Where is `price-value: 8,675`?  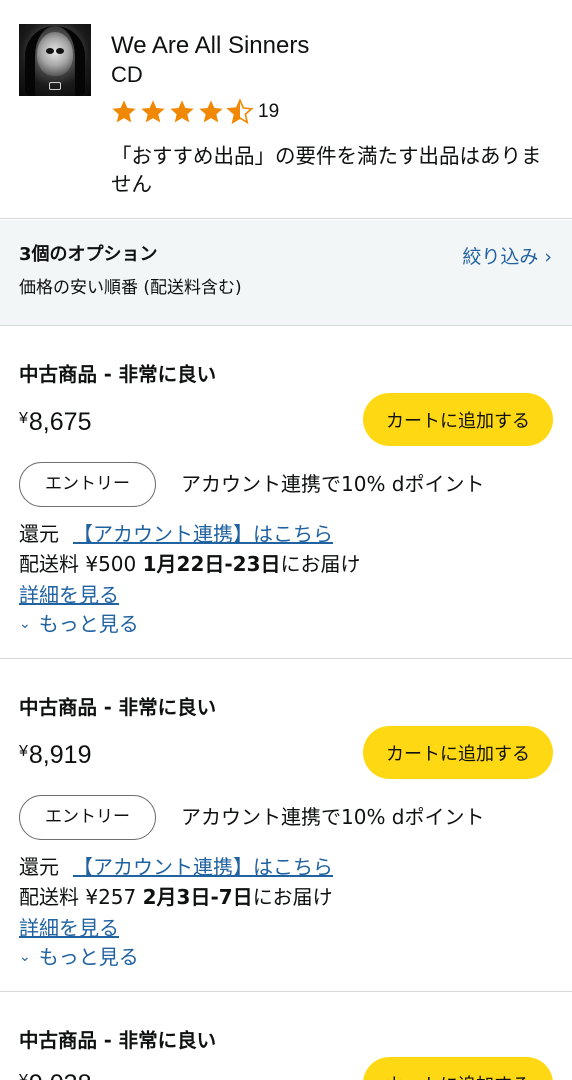 price-value: 8,675 is located at coordinates (60, 422).